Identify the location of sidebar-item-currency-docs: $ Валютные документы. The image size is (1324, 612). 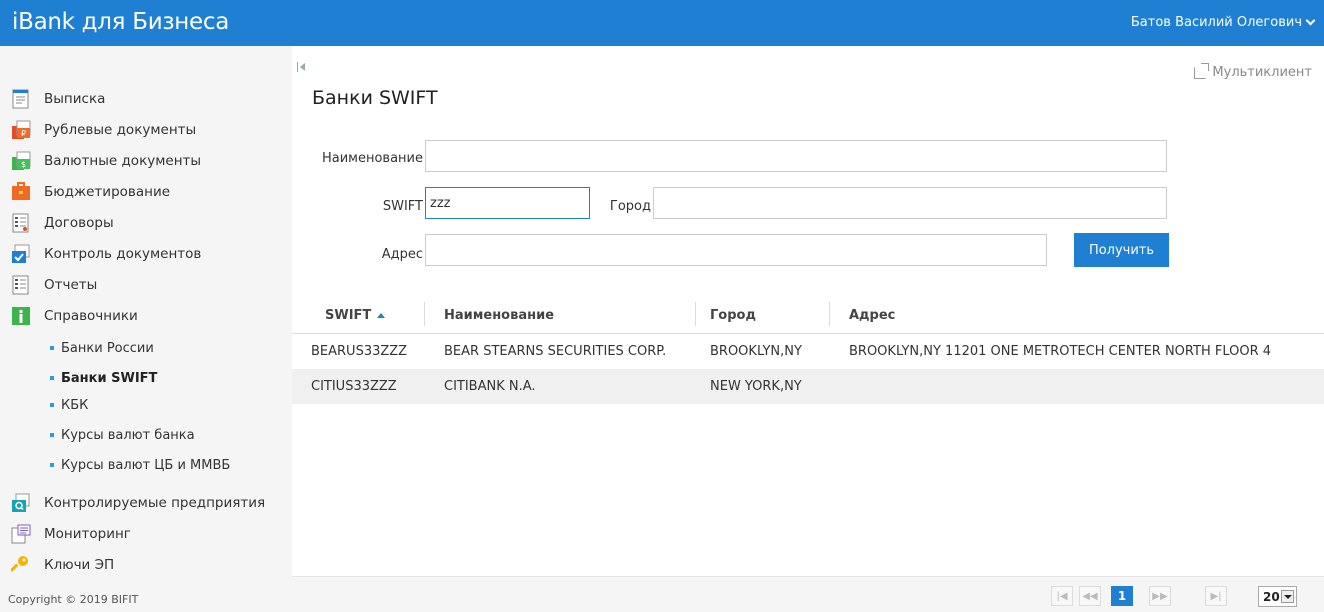
(106, 161).